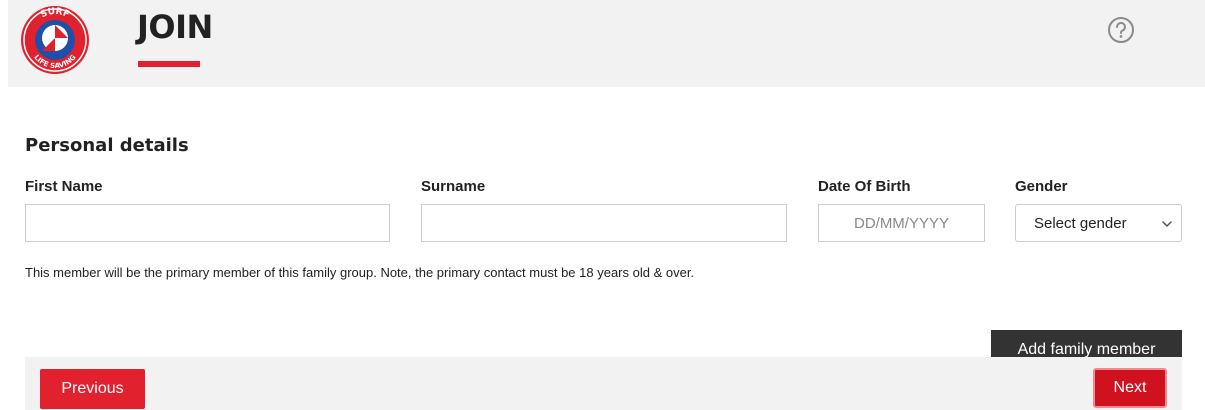 This screenshot has height=410, width=1205. Describe the element at coordinates (604, 223) in the screenshot. I see `surname-input` at that location.